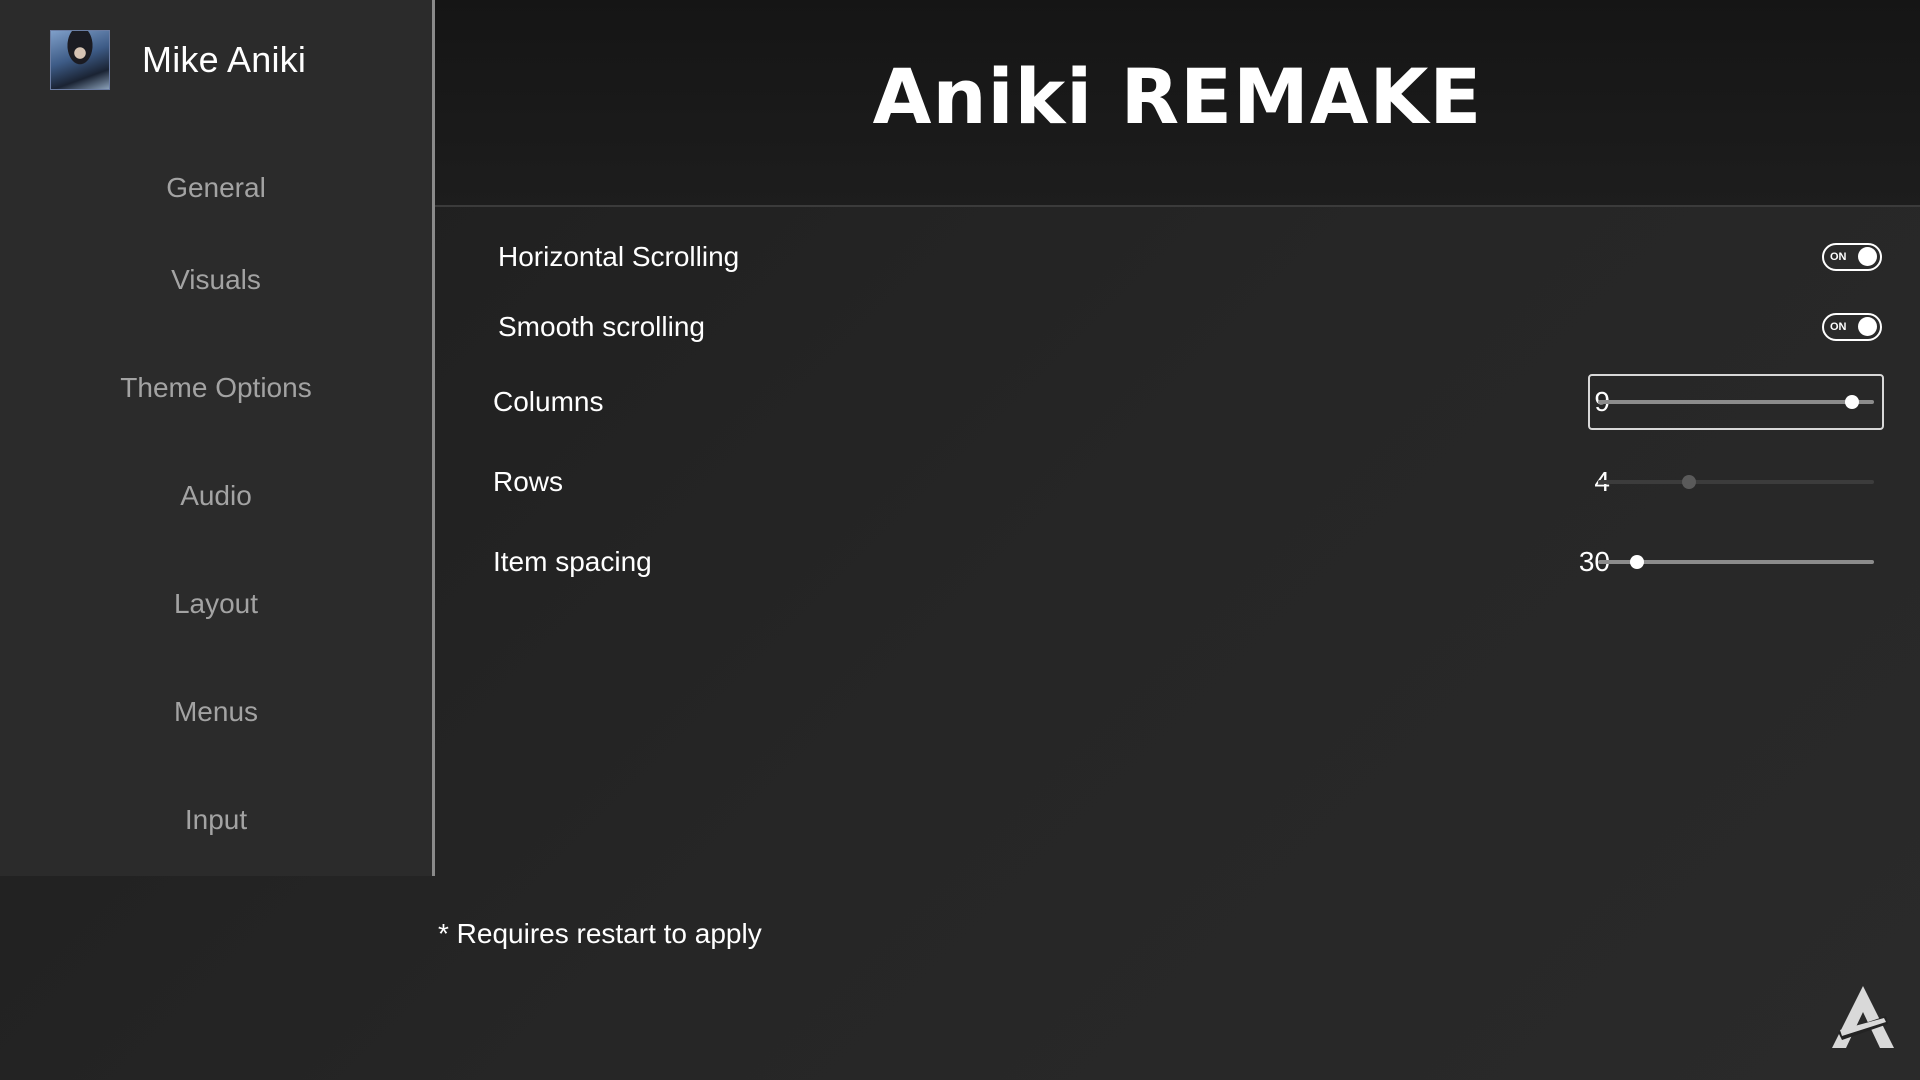 The width and height of the screenshot is (1920, 1080). I want to click on header: Aniki REMAKE, so click(1177, 103).